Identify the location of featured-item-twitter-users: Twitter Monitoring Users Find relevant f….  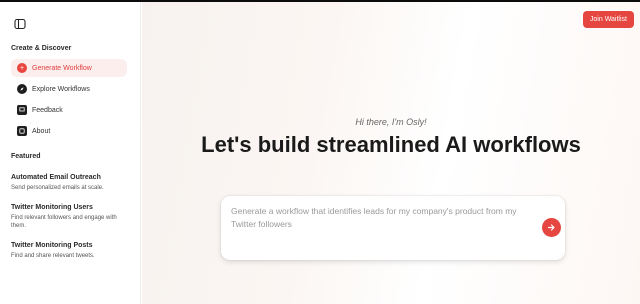
(71, 216).